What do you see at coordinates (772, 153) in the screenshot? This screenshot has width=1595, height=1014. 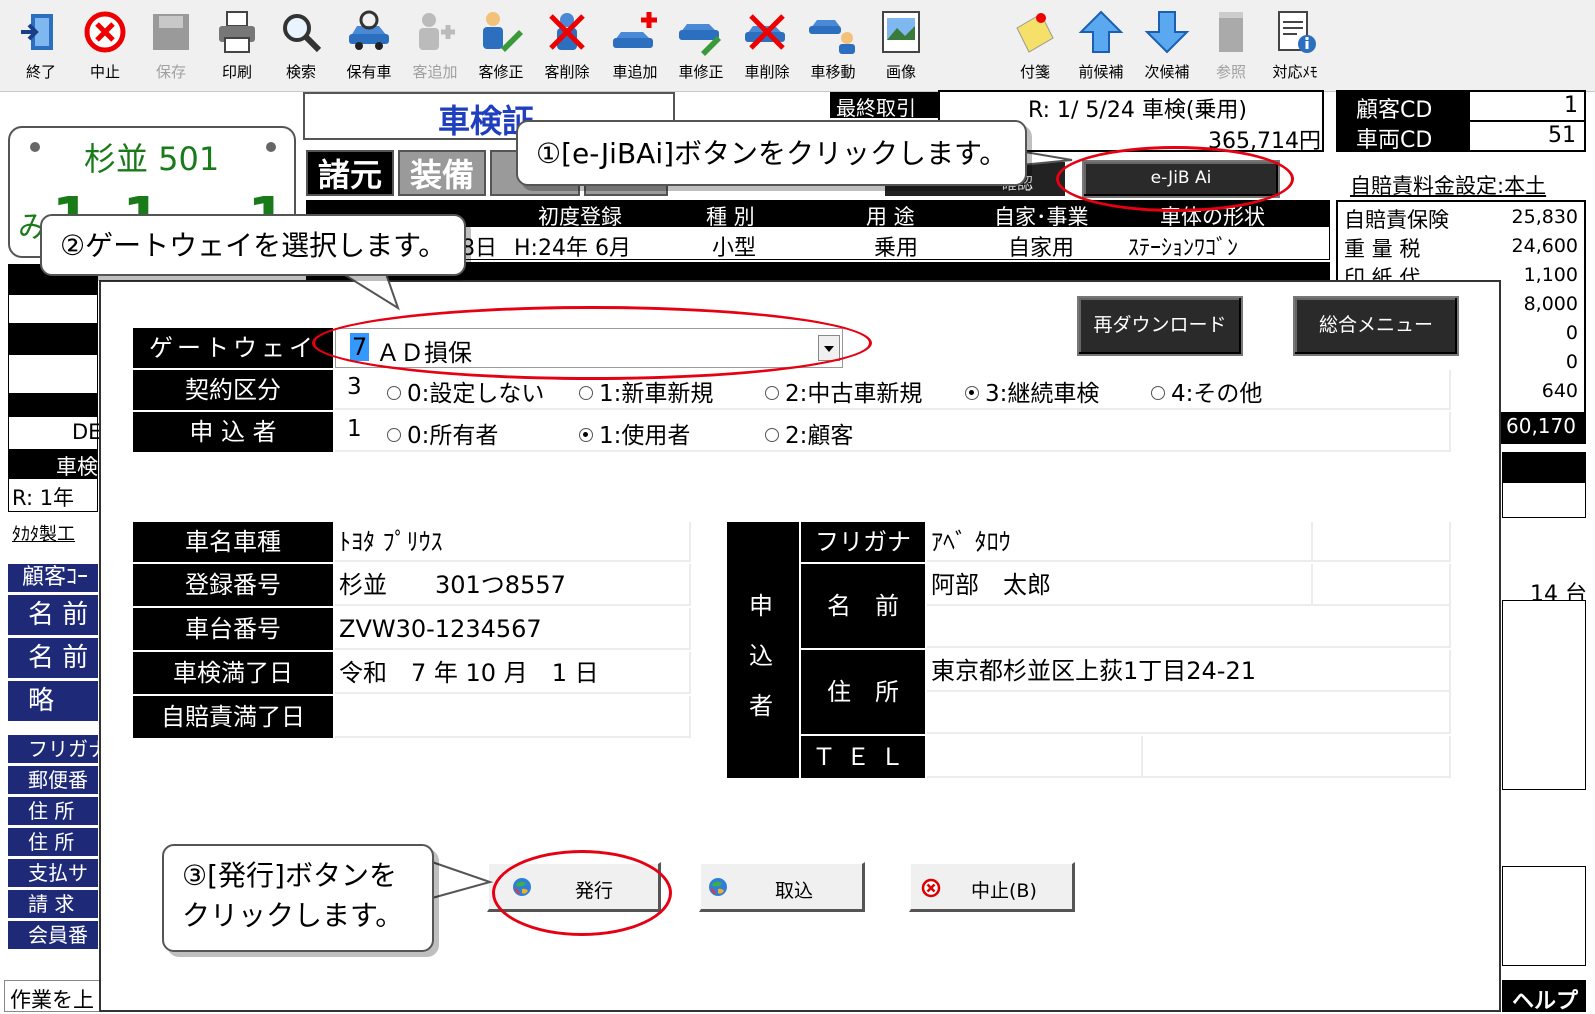 I see `callout-step1: ①[e-JiBAi]ボタンをクリックします。` at bounding box center [772, 153].